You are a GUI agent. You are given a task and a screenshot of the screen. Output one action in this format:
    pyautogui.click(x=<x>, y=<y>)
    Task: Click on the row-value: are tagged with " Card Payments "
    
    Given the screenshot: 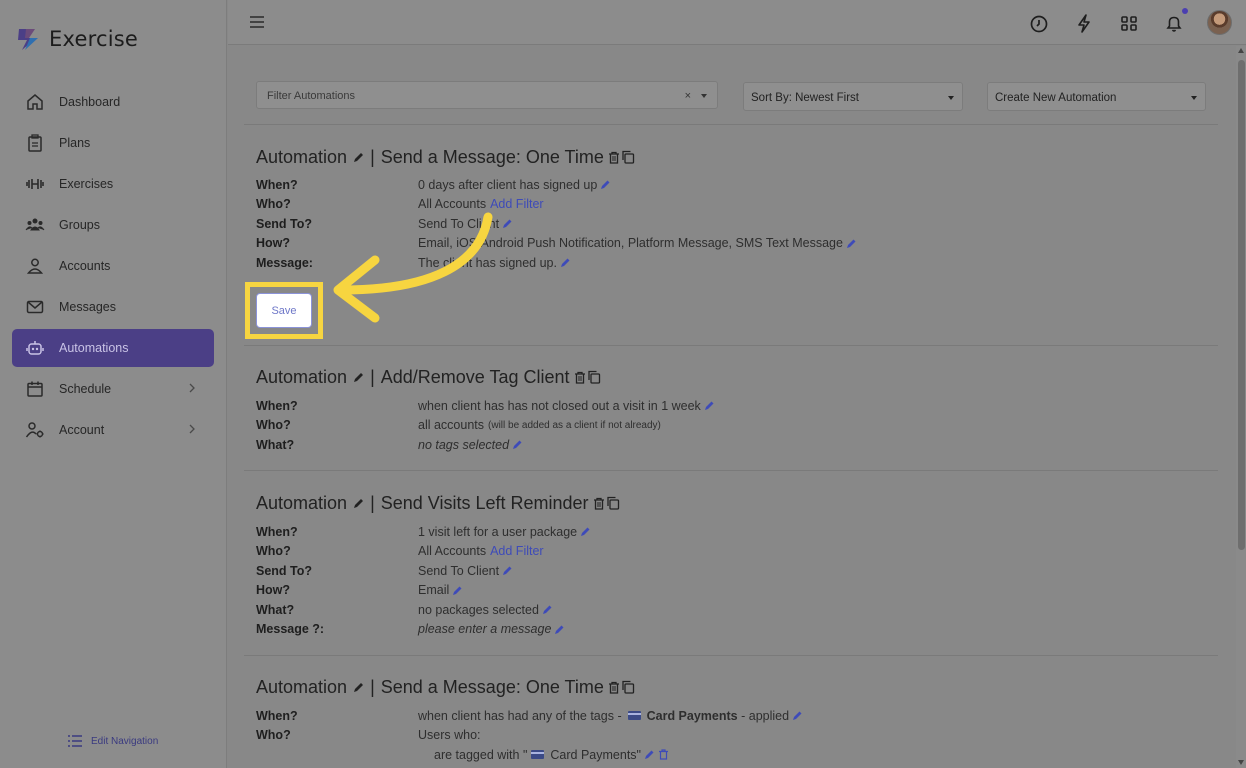 What is the action you would take?
    pyautogui.click(x=551, y=755)
    